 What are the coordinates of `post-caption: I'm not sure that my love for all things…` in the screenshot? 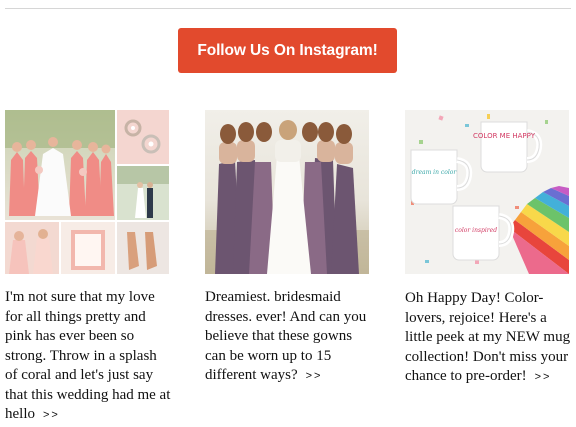 It's located at (88, 355).